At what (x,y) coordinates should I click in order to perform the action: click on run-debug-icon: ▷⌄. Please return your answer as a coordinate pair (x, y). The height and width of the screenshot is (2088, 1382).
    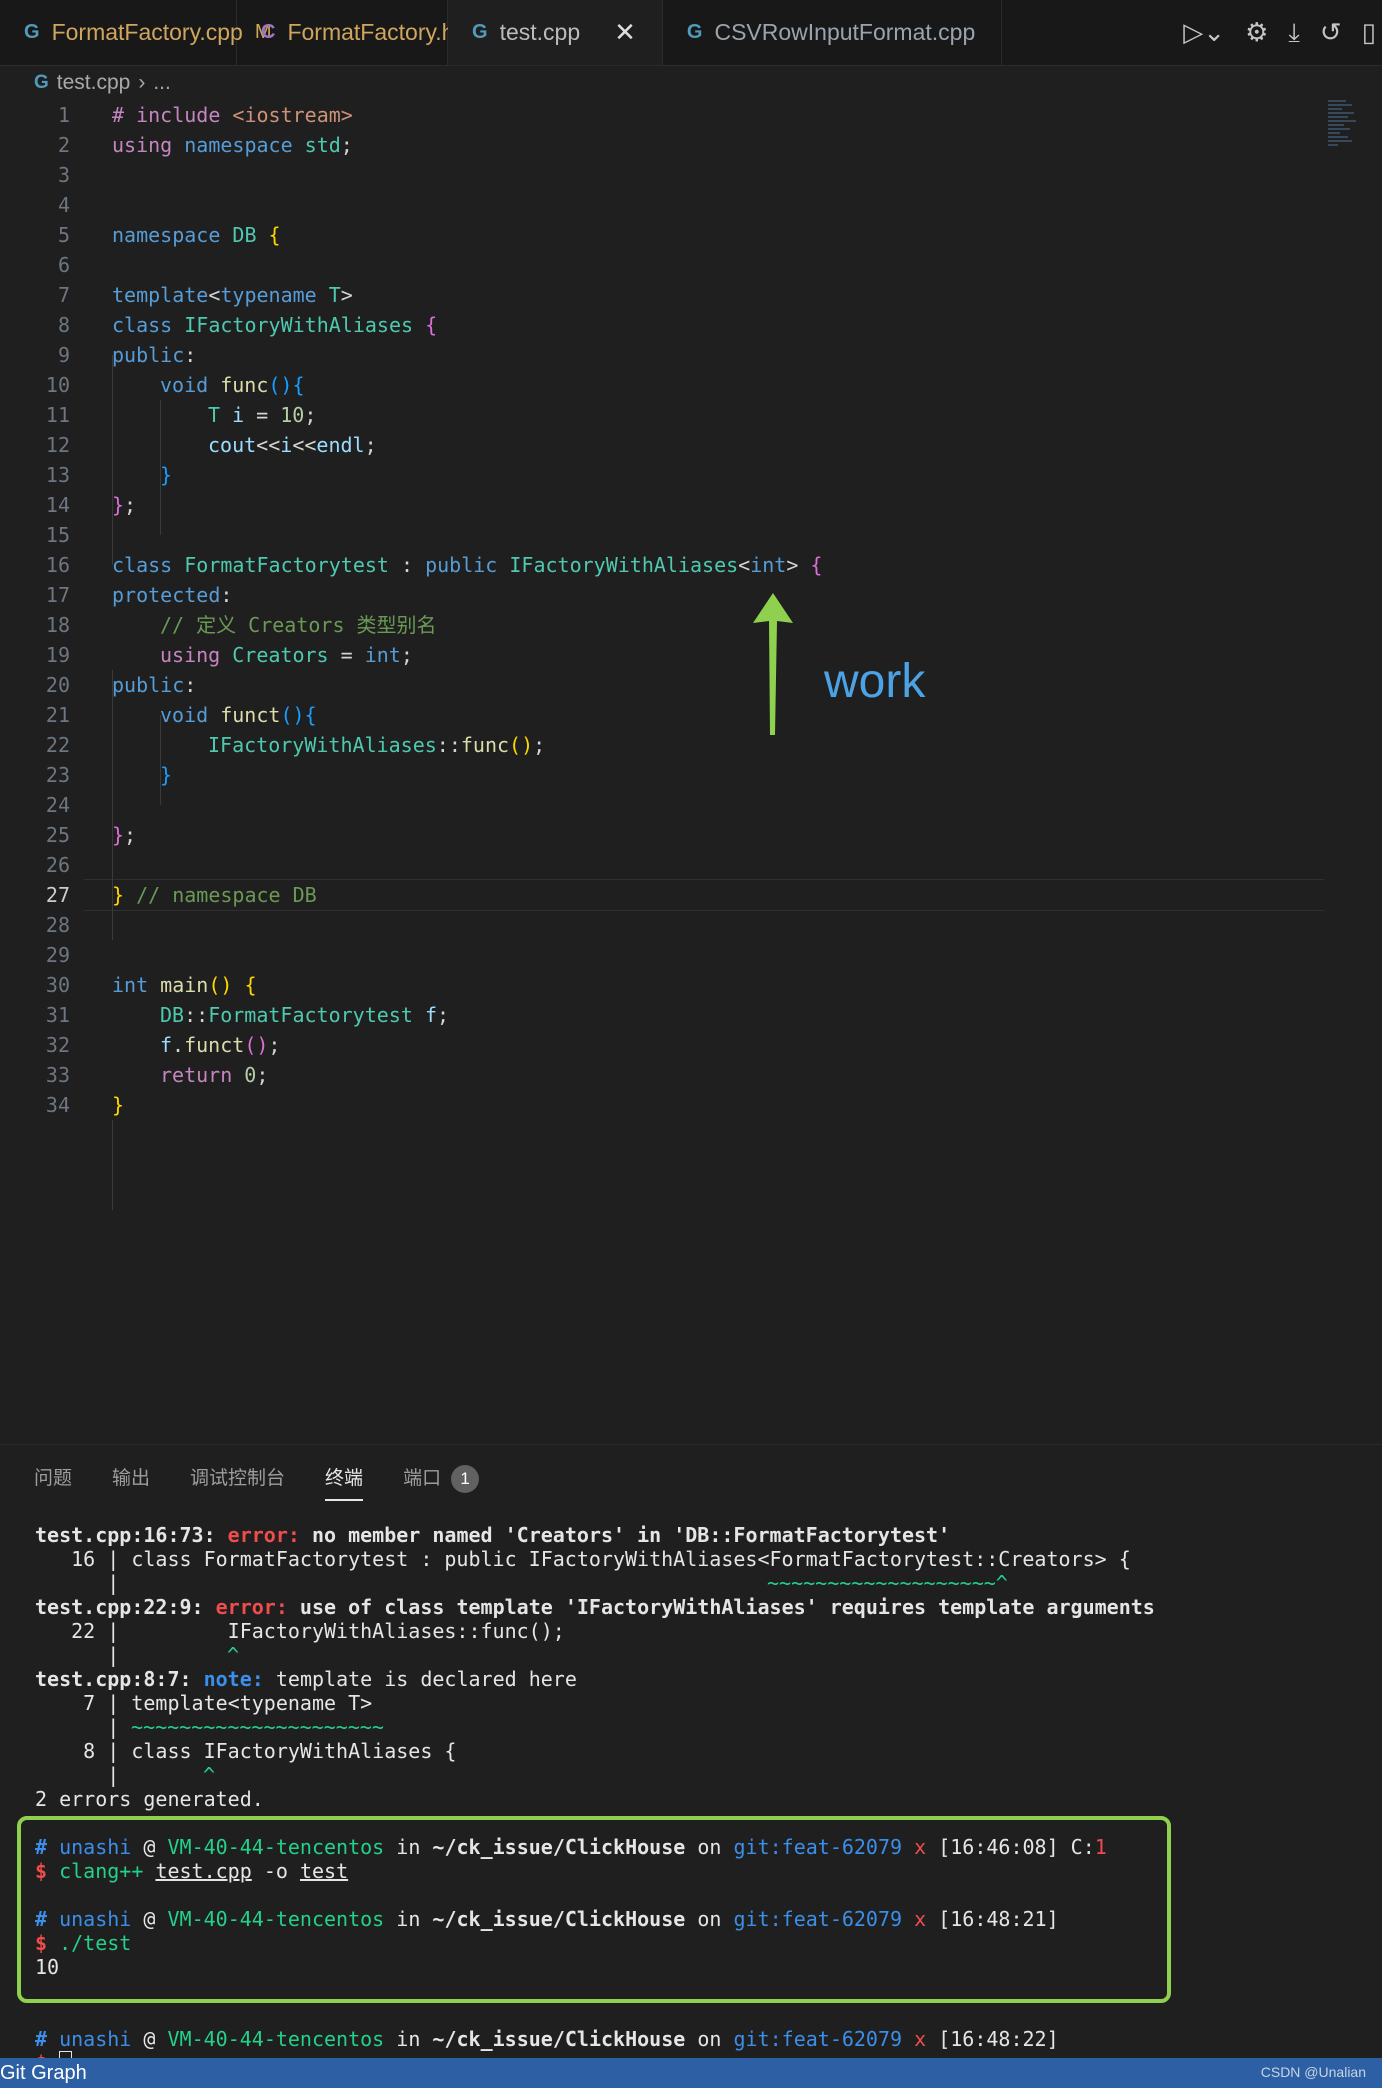
    Looking at the image, I should click on (1204, 32).